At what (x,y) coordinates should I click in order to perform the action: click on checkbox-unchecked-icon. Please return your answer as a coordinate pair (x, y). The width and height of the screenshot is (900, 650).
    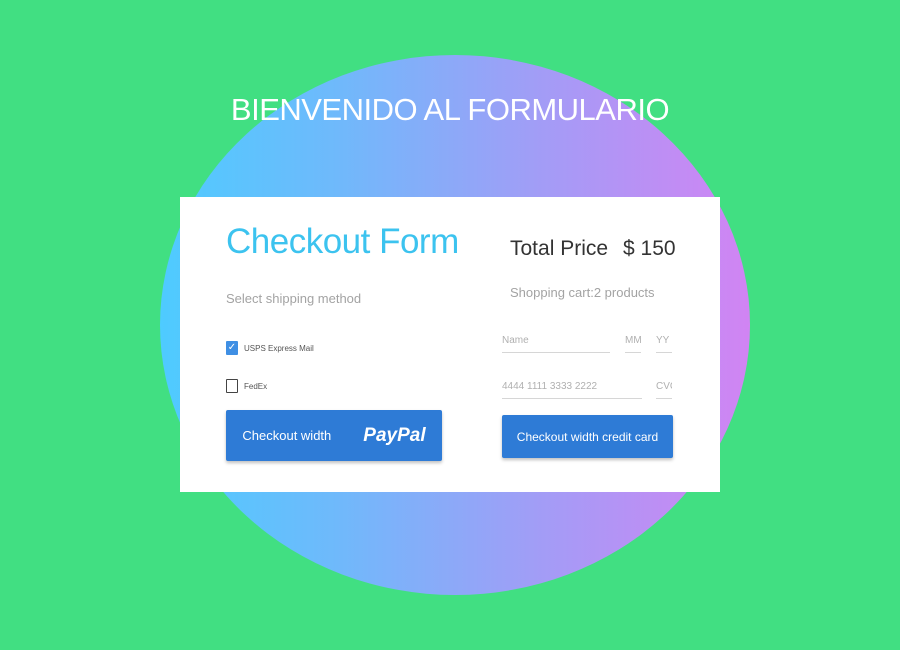
    Looking at the image, I should click on (232, 386).